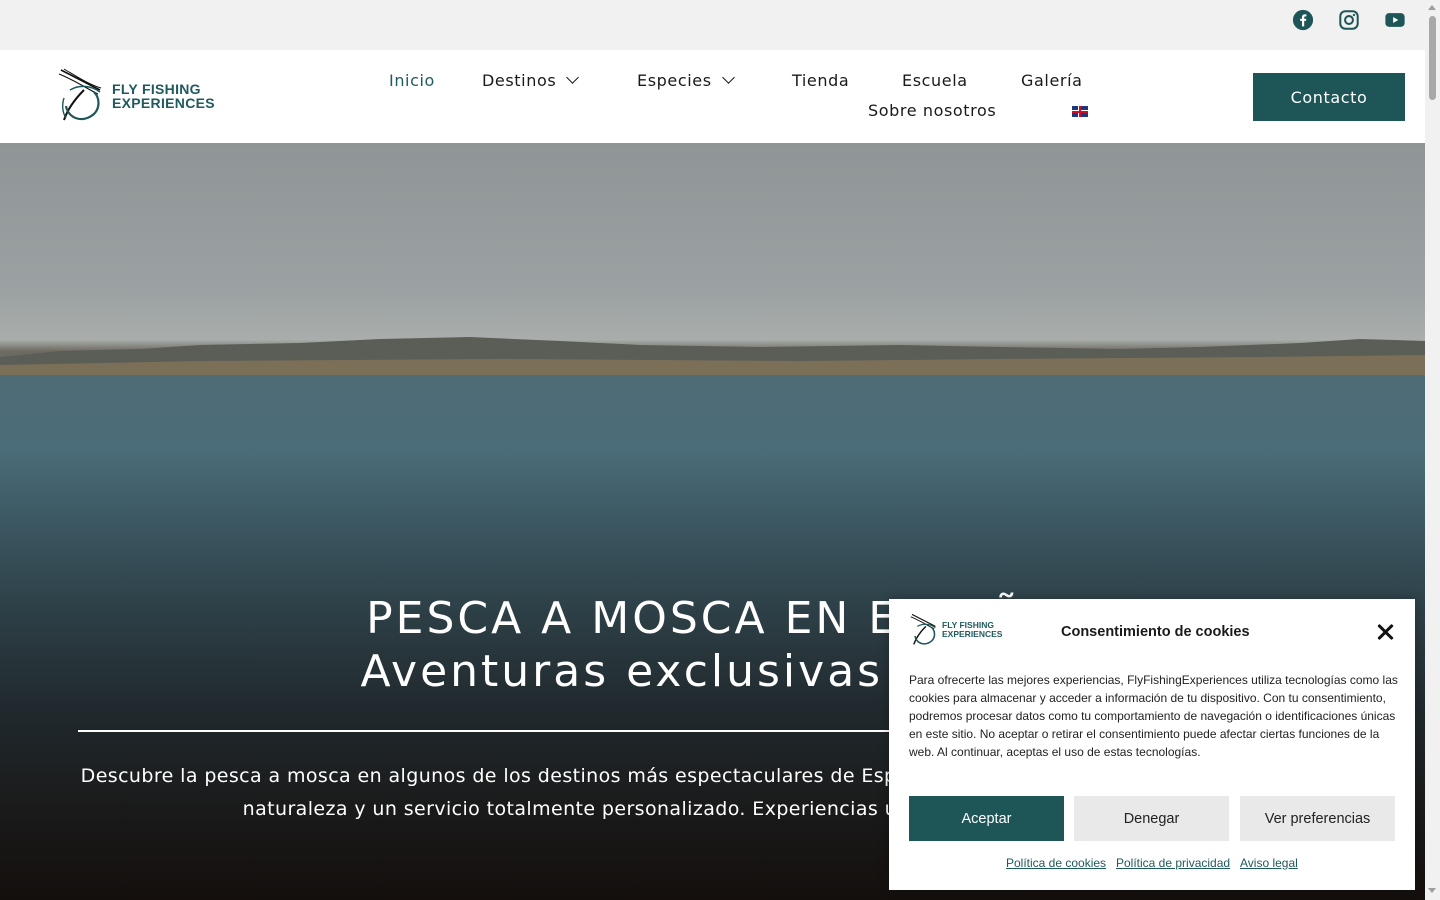  I want to click on logo-line2: EXPERIENCES, so click(163, 103).